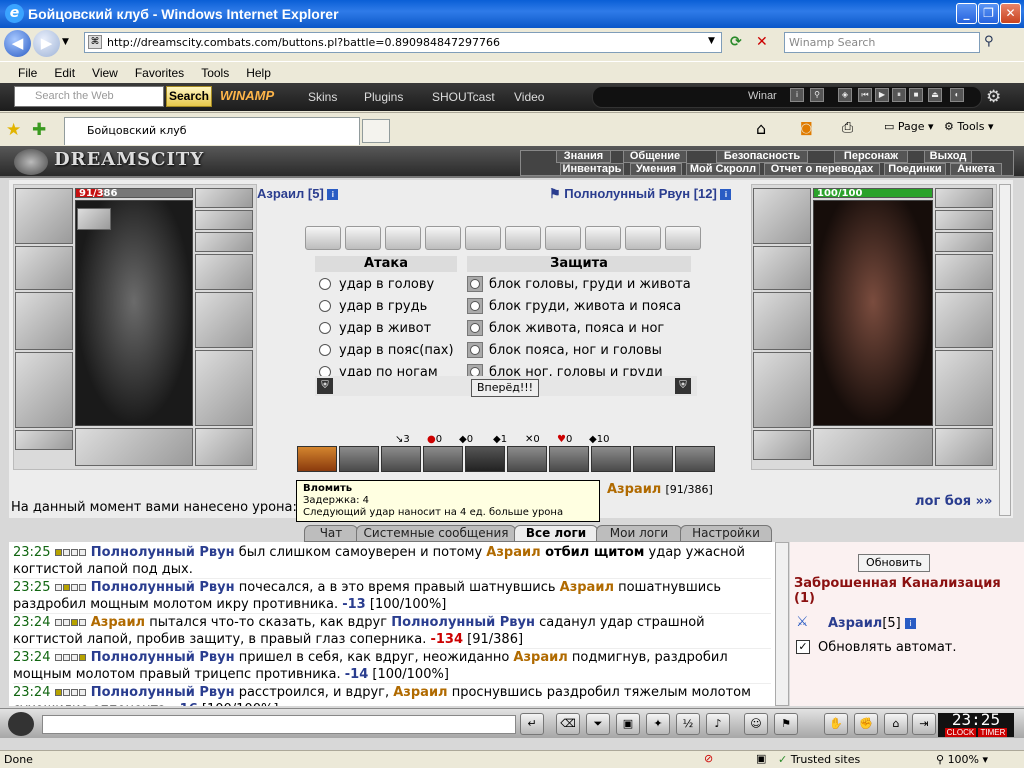  What do you see at coordinates (782, 268) in the screenshot?
I see `enemy-bracers-slot` at bounding box center [782, 268].